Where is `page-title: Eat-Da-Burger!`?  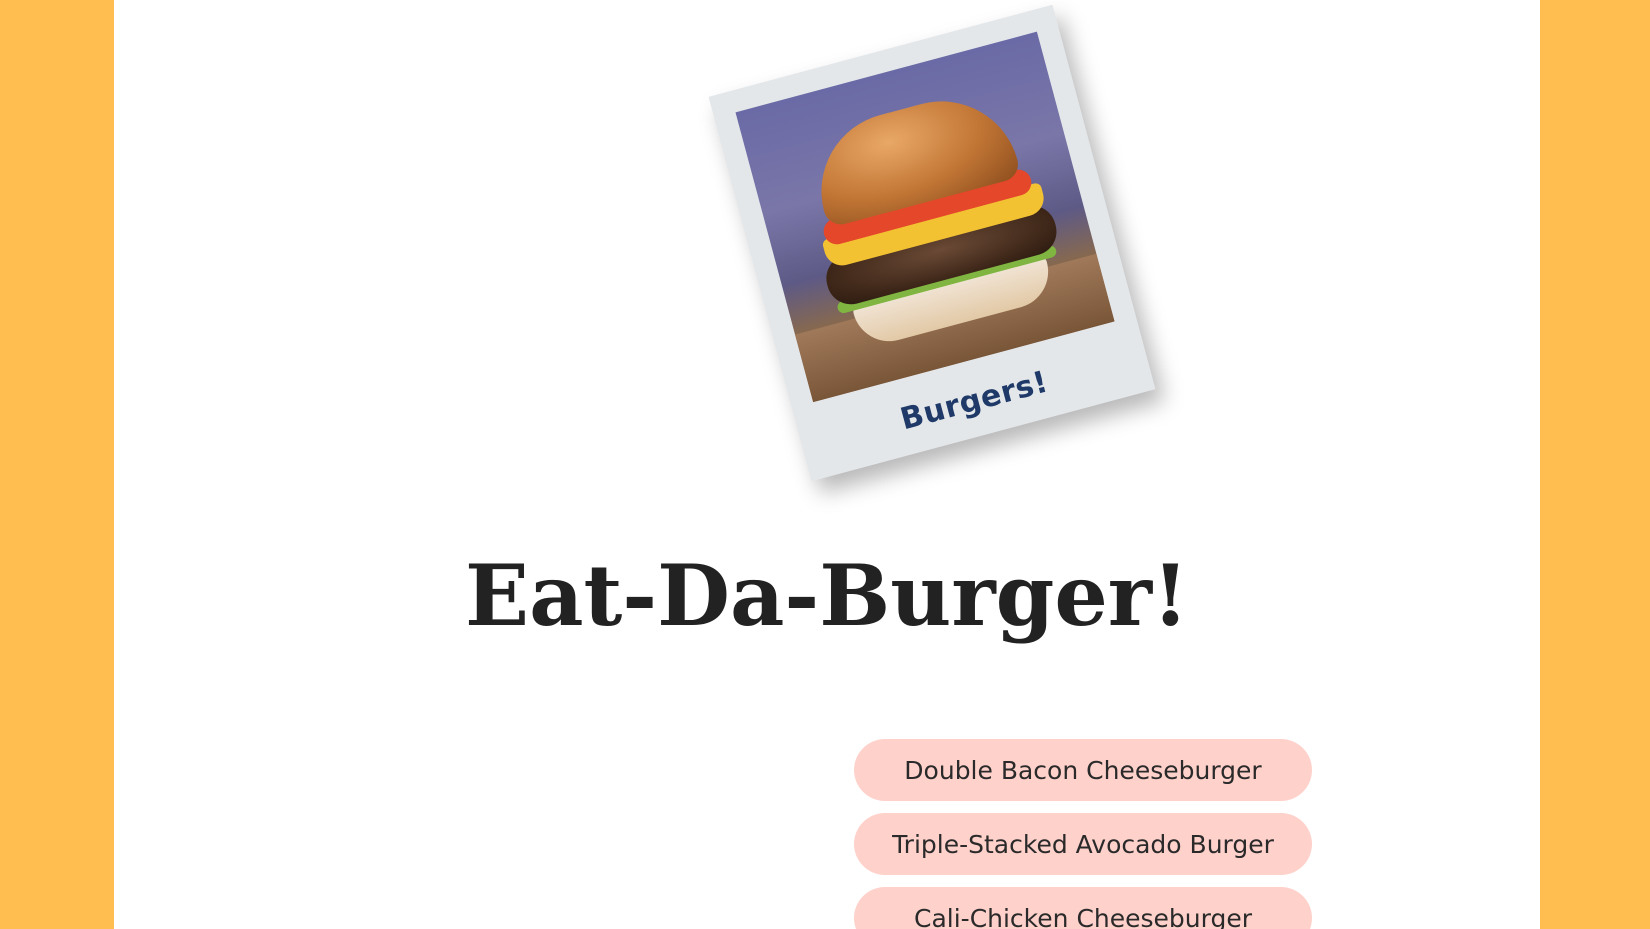
page-title: Eat-Da-Burger! is located at coordinates (827, 595).